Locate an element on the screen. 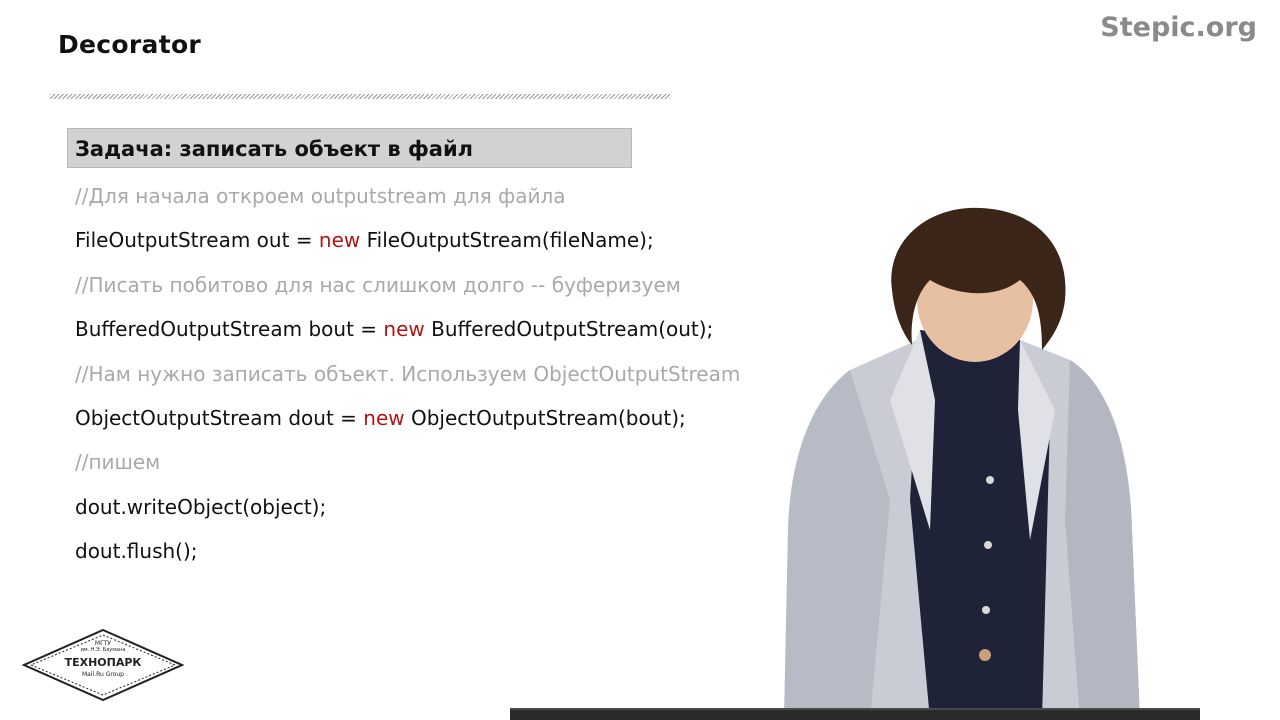  brand-watermark: Stepic.org is located at coordinates (1178, 27).